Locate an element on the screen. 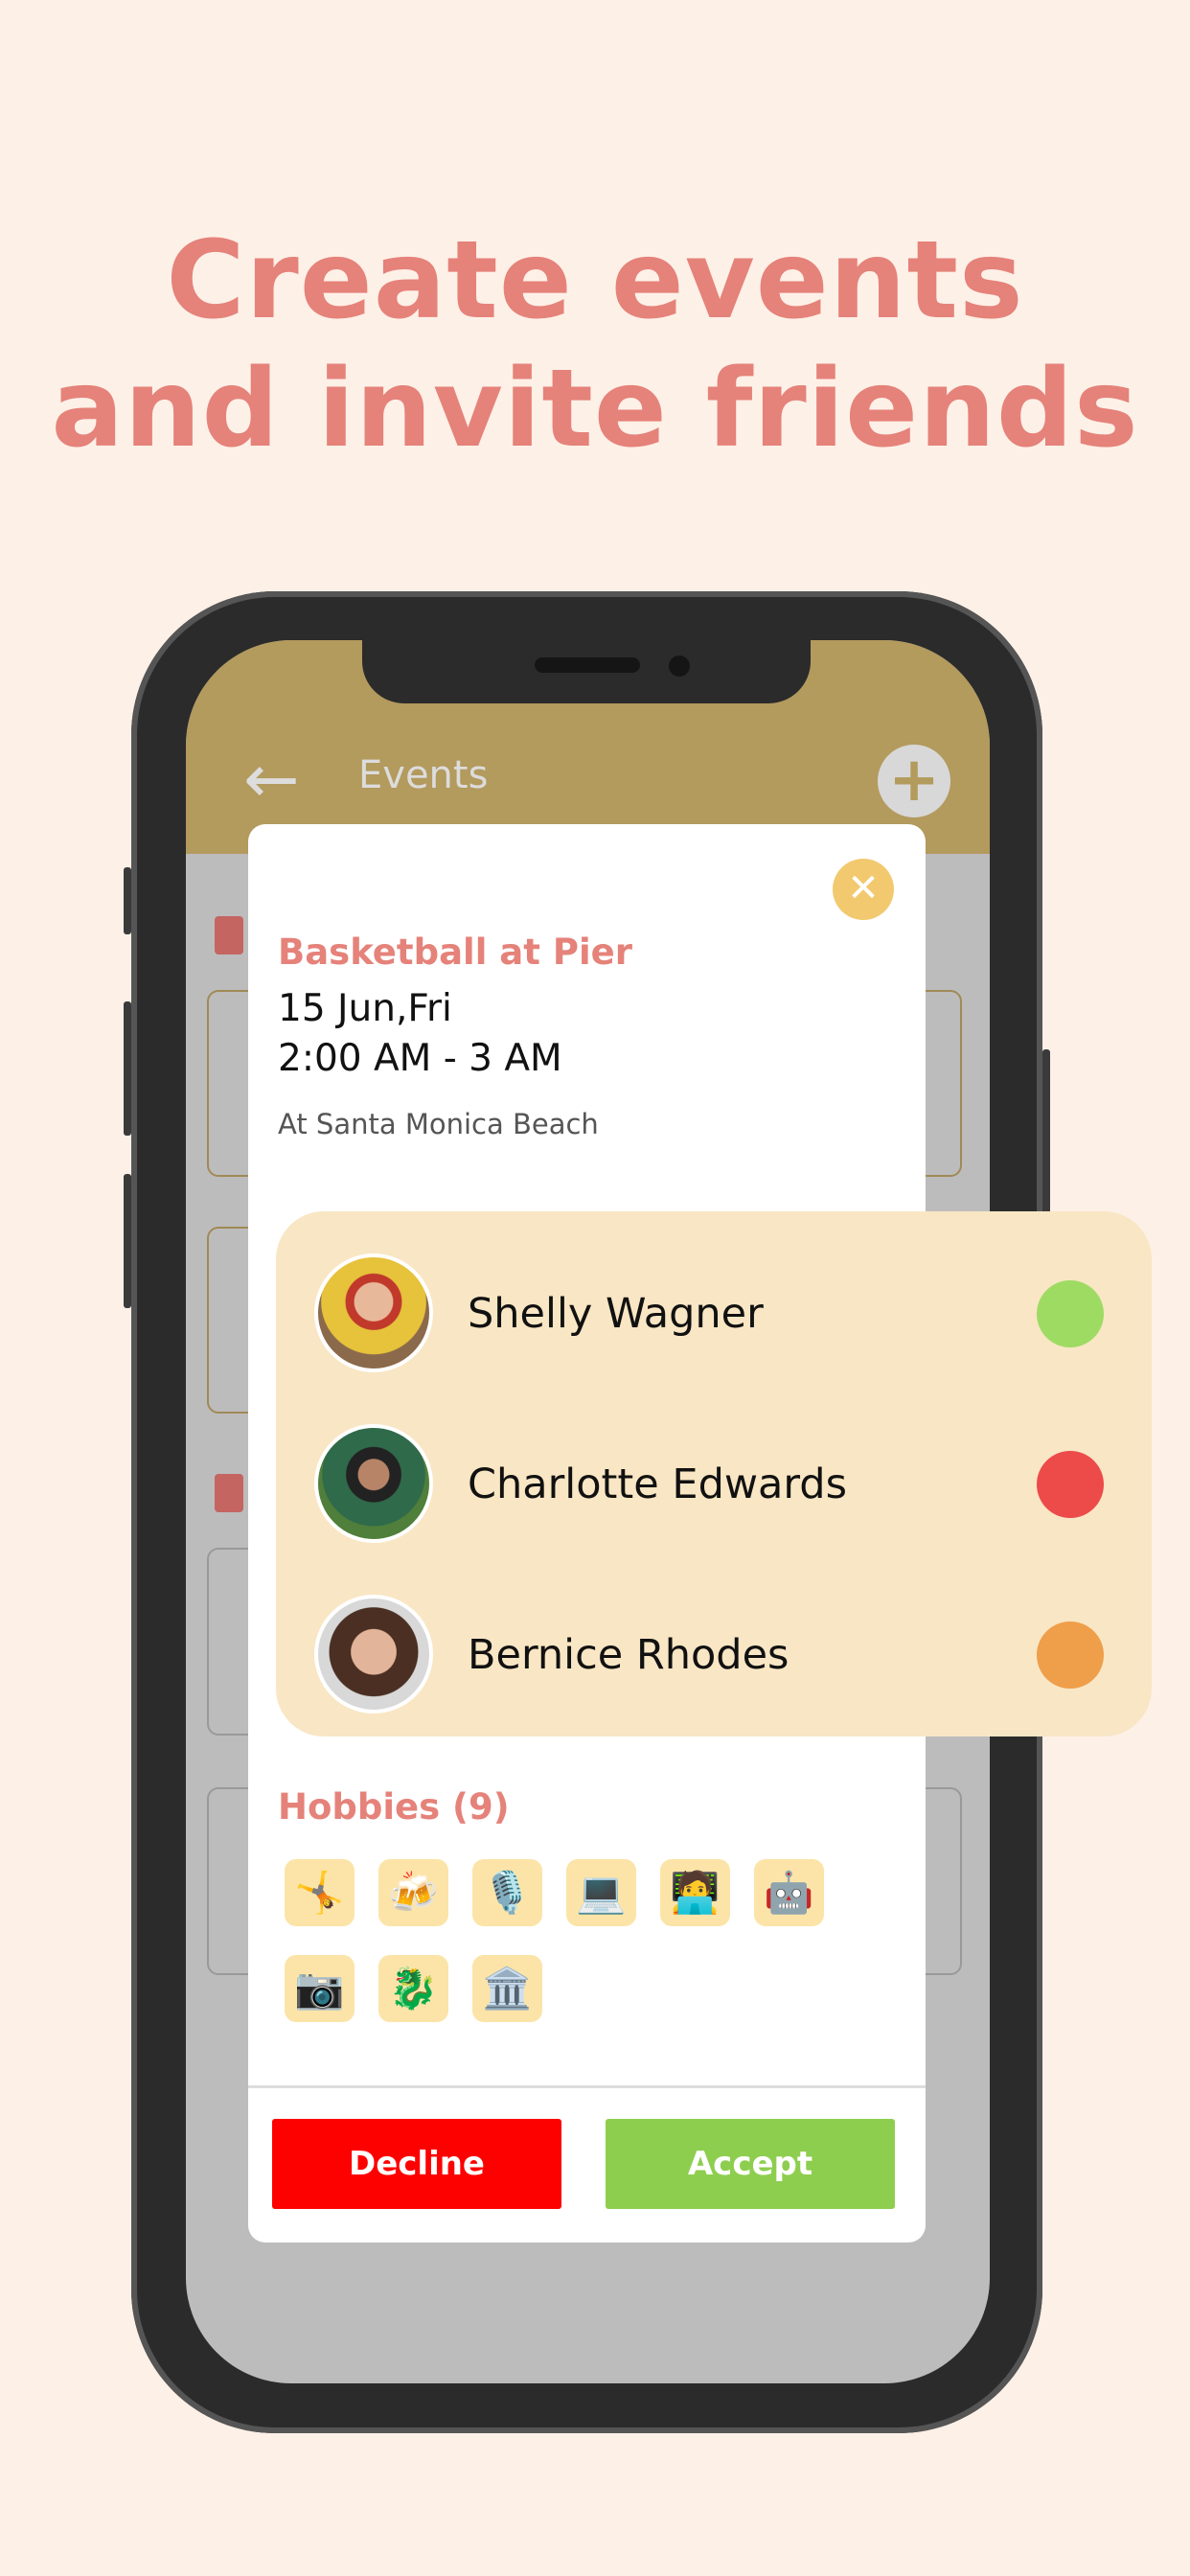 Image resolution: width=1190 pixels, height=2576 pixels. headline-line-1: Create events is located at coordinates (595, 280).